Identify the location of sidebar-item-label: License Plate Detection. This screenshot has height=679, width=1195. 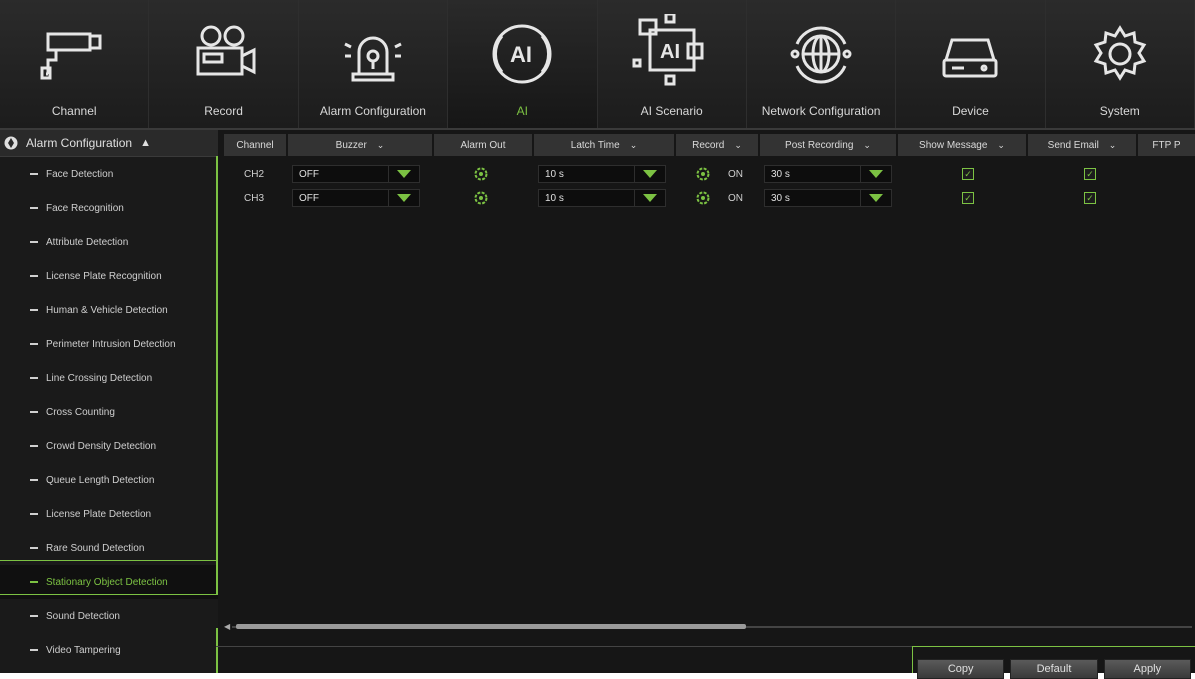
(99, 514).